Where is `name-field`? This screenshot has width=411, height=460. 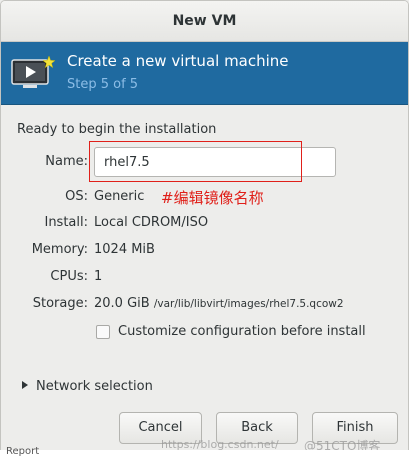 name-field is located at coordinates (215, 162).